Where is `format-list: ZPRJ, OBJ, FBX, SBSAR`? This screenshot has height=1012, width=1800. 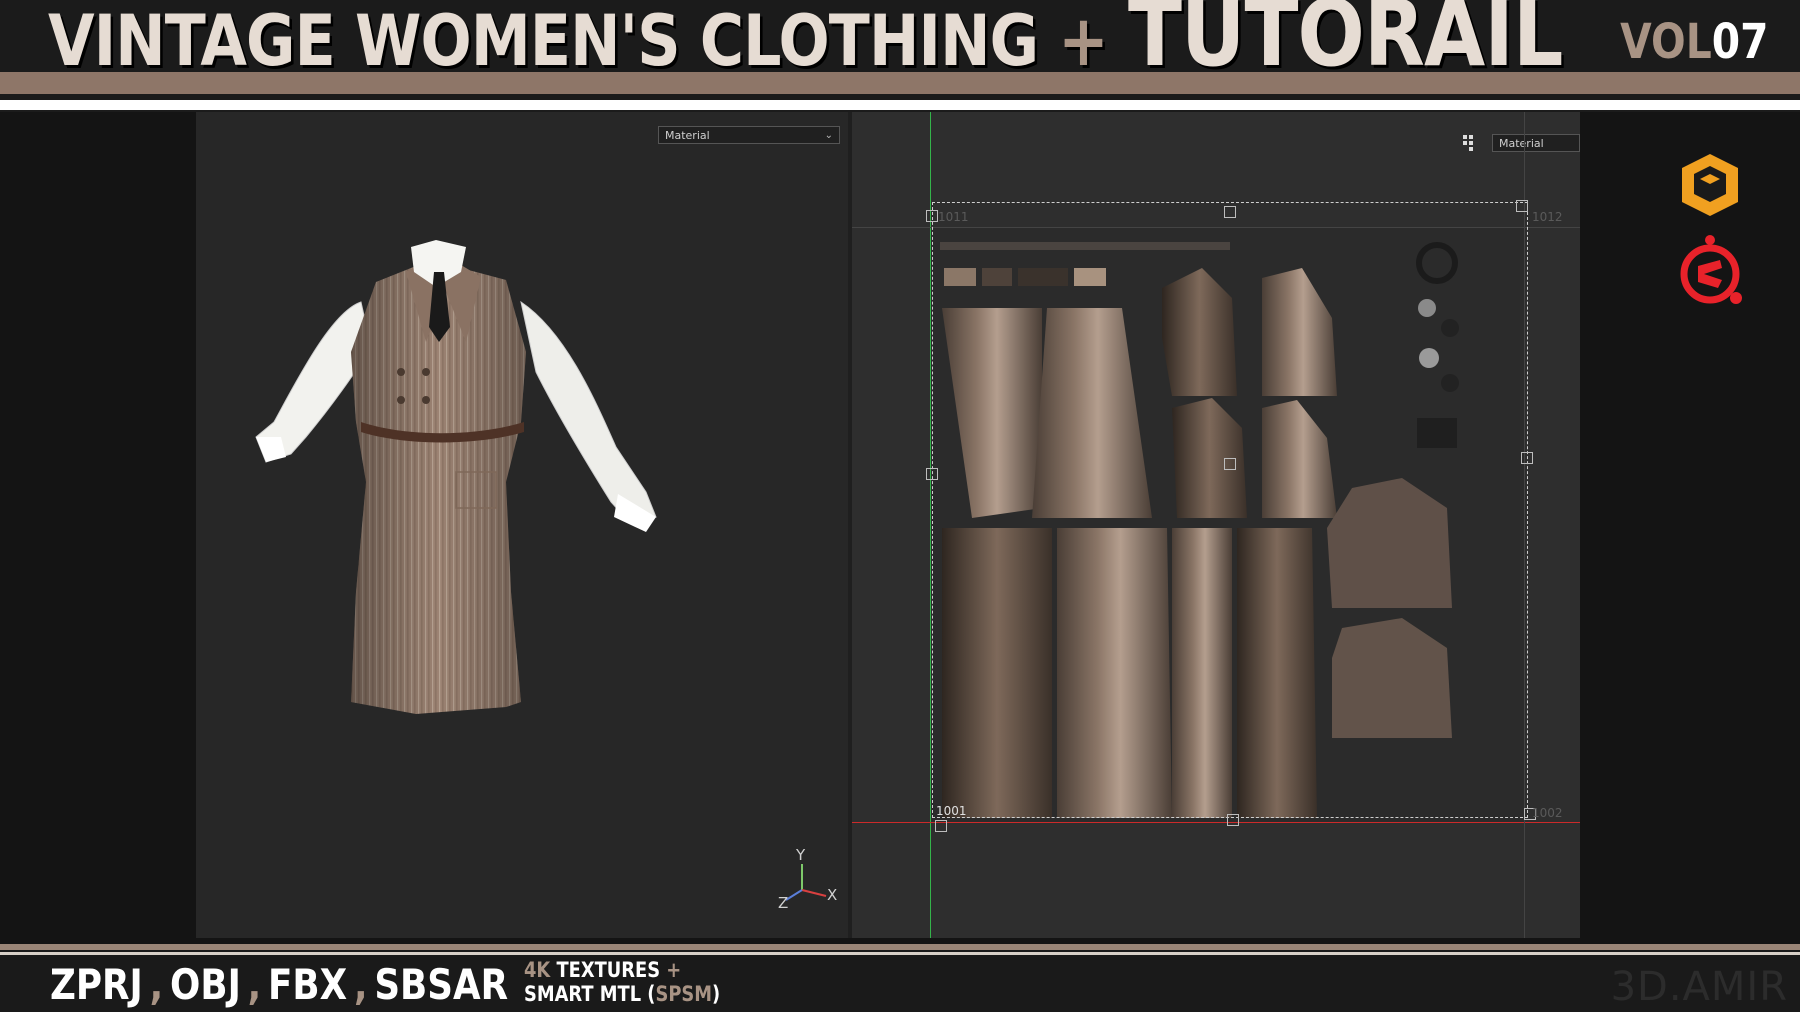
format-list: ZPRJ, OBJ, FBX, SBSAR is located at coordinates (279, 984).